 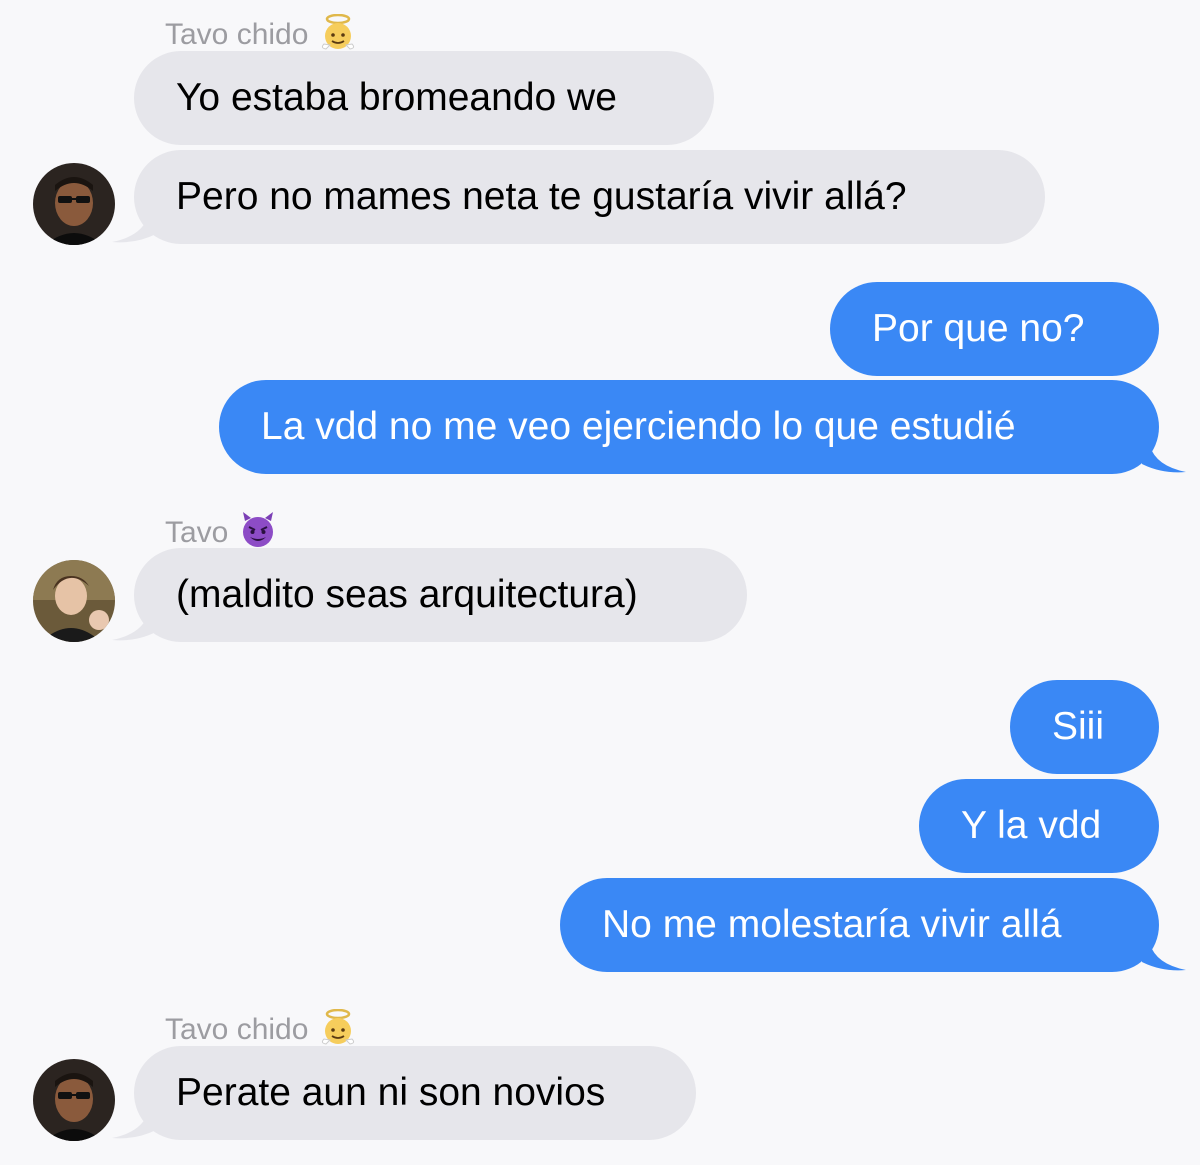 I want to click on message-bubble: Por que no?, so click(x=994, y=329).